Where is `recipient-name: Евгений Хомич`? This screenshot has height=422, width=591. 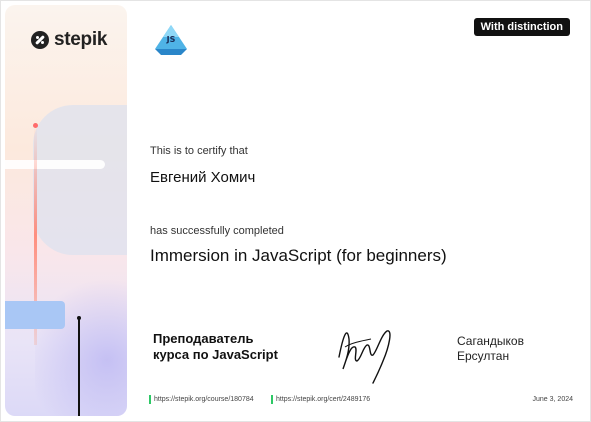
recipient-name: Евгений Хомич is located at coordinates (203, 177).